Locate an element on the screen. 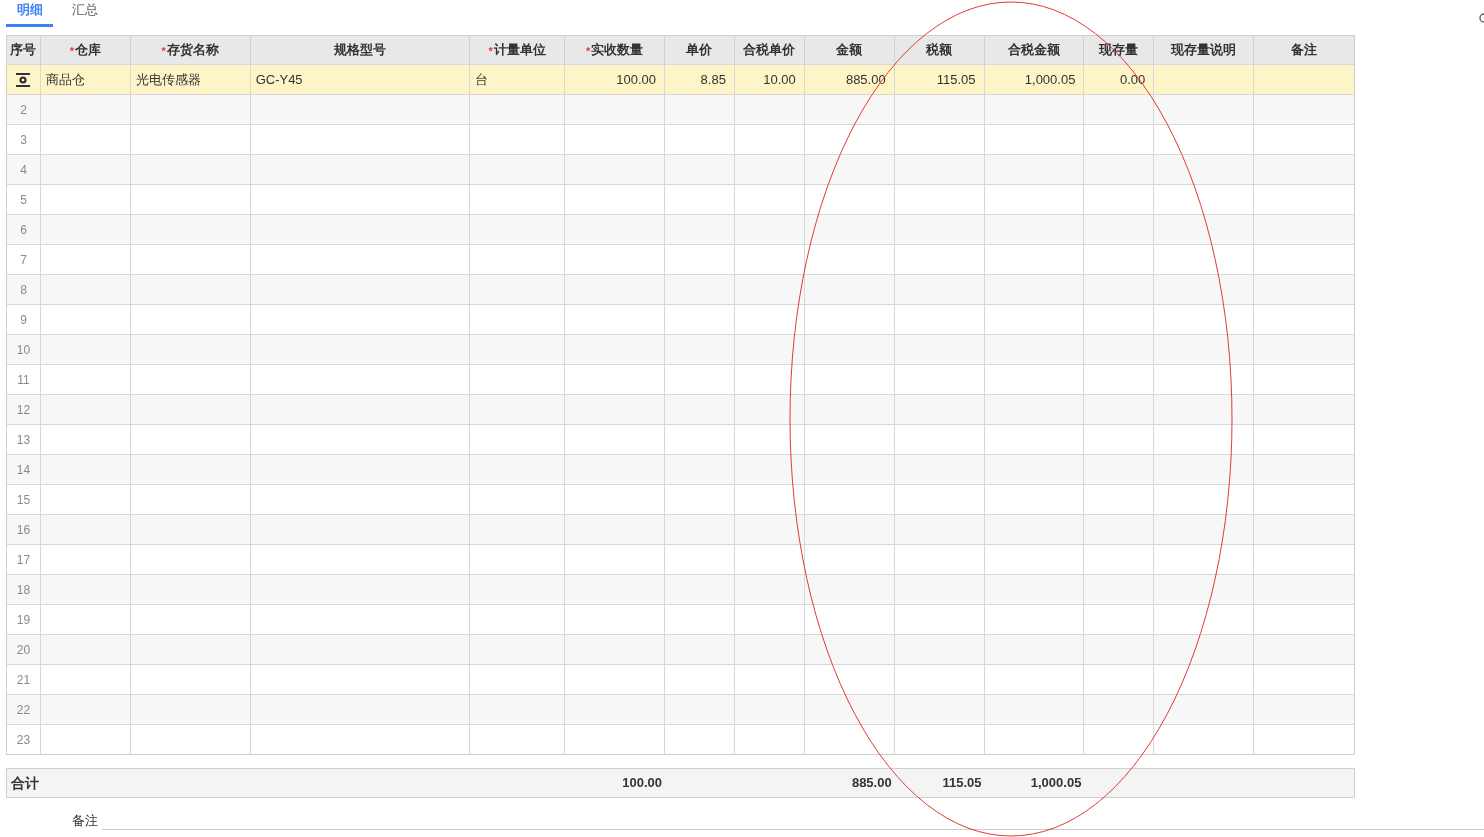 The image size is (1484, 837). table-row: 2 is located at coordinates (680, 109).